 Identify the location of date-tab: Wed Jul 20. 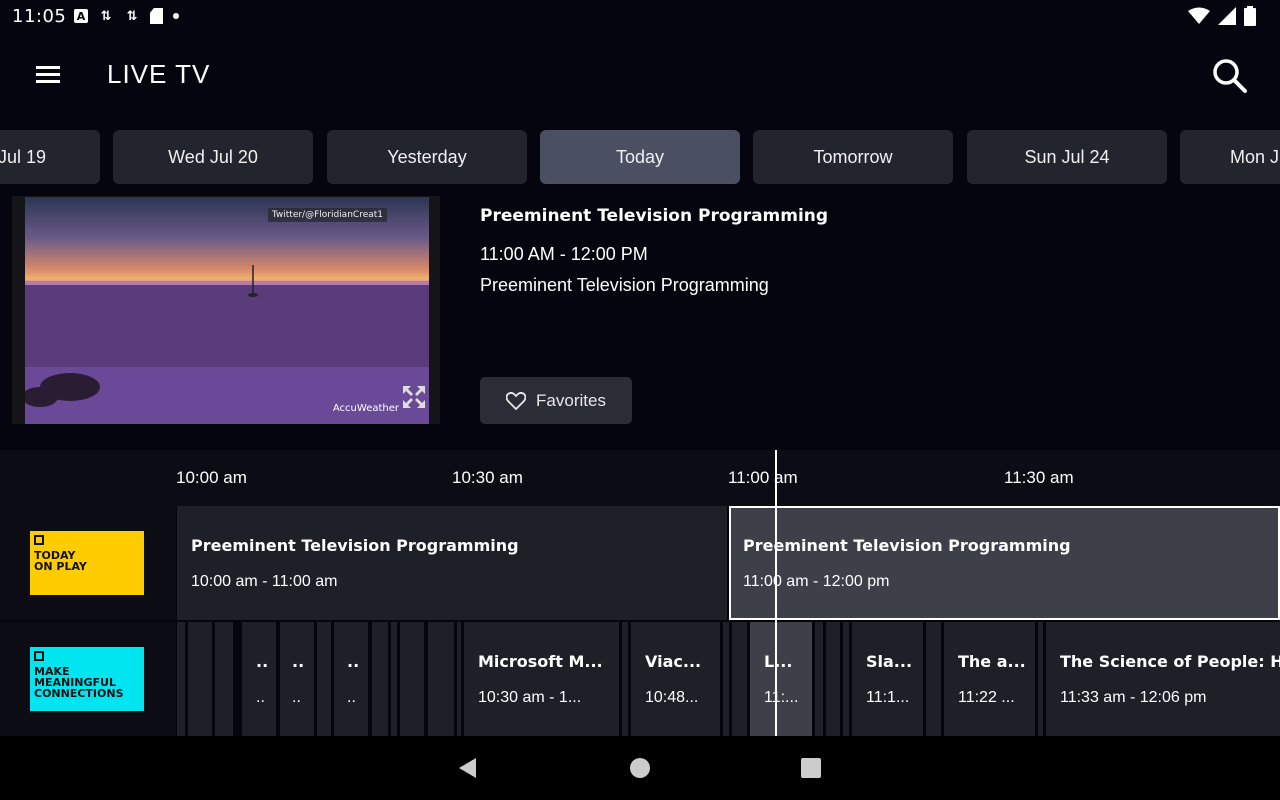
(213, 157).